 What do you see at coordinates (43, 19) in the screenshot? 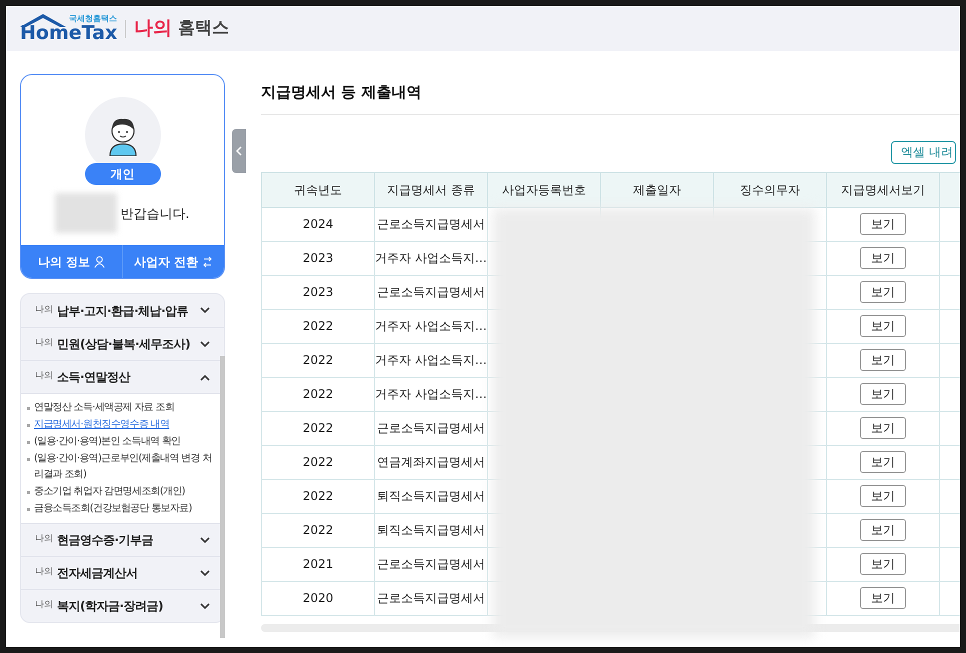
I see `roof-icon` at bounding box center [43, 19].